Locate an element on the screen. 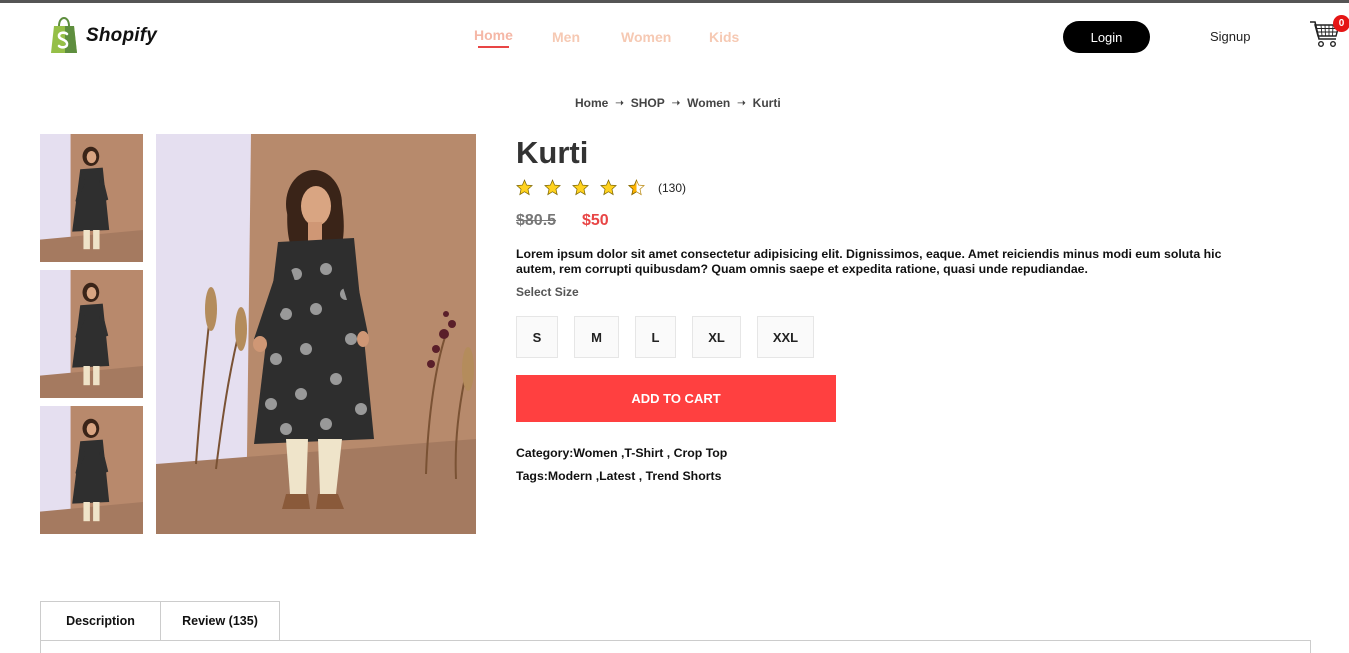 This screenshot has height=653, width=1349. nav-item-kids: Kids is located at coordinates (724, 37).